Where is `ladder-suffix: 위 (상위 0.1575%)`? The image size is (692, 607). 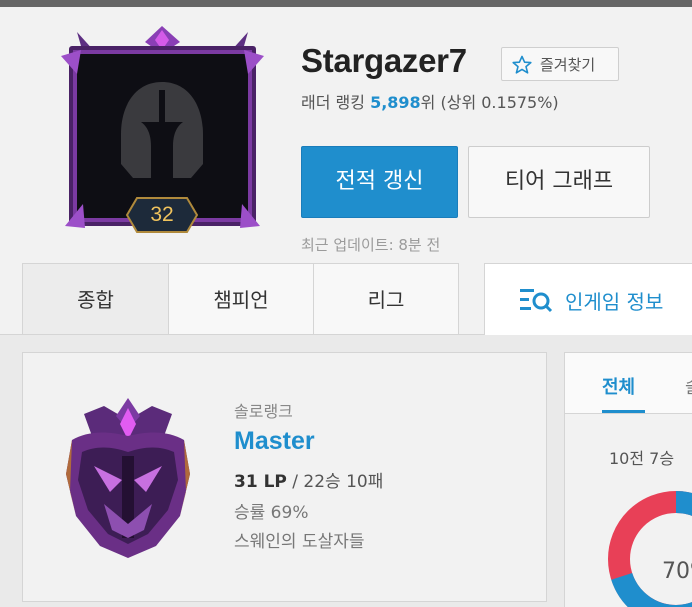 ladder-suffix: 위 (상위 0.1575%) is located at coordinates (489, 102).